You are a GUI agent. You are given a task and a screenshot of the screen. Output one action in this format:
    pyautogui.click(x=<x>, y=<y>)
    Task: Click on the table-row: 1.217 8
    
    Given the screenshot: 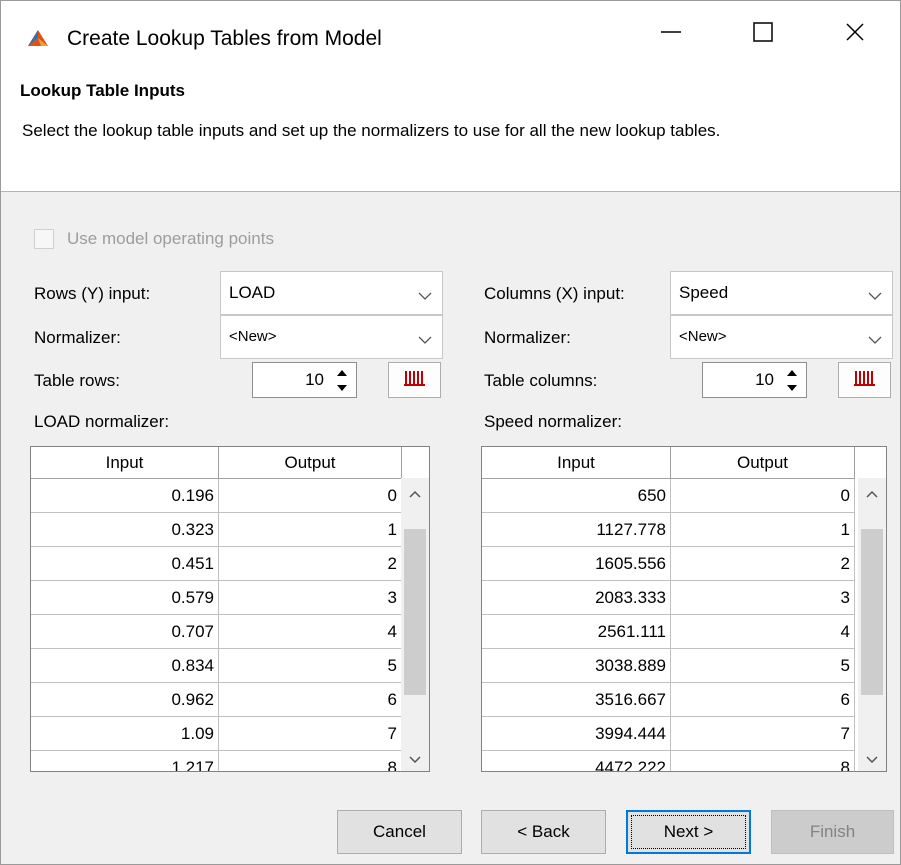 What is the action you would take?
    pyautogui.click(x=216, y=761)
    